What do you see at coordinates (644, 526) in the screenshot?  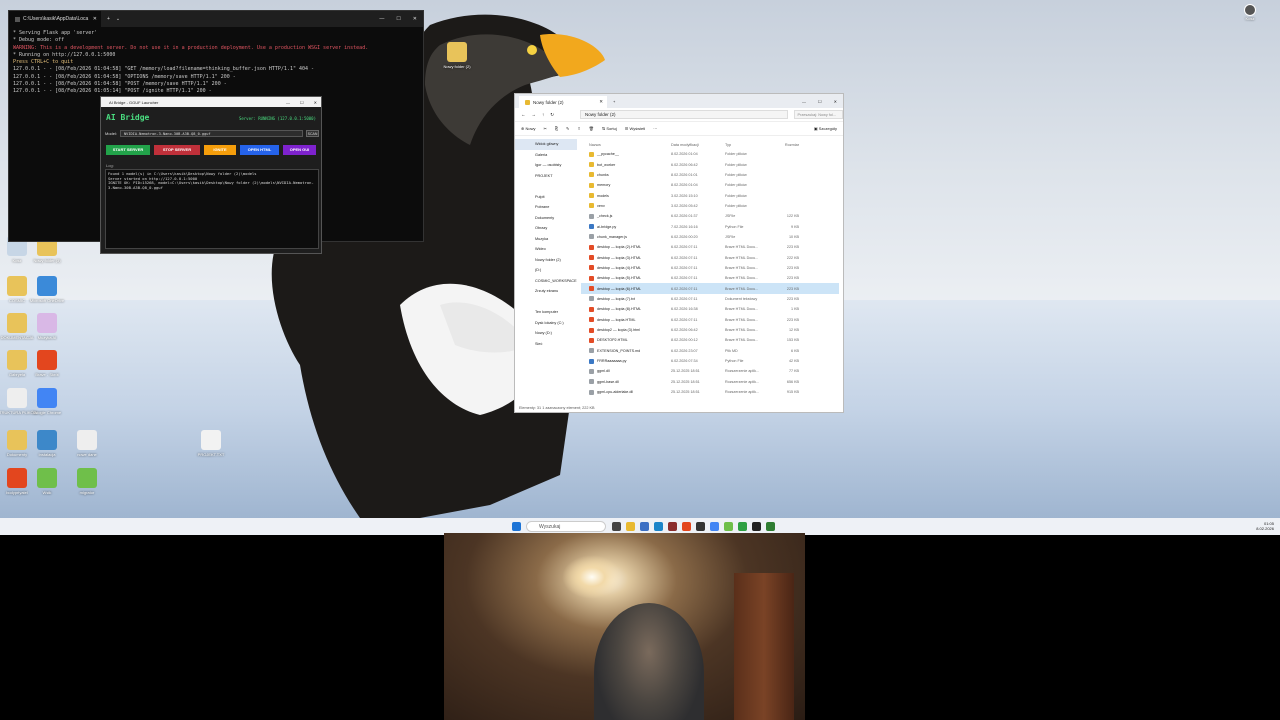 I see `store-taskbar-icon` at bounding box center [644, 526].